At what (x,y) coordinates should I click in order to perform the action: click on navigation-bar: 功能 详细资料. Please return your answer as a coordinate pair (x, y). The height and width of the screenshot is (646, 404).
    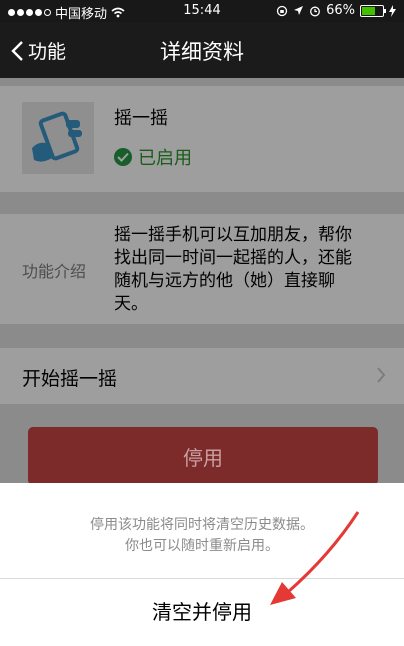
    Looking at the image, I should click on (202, 50).